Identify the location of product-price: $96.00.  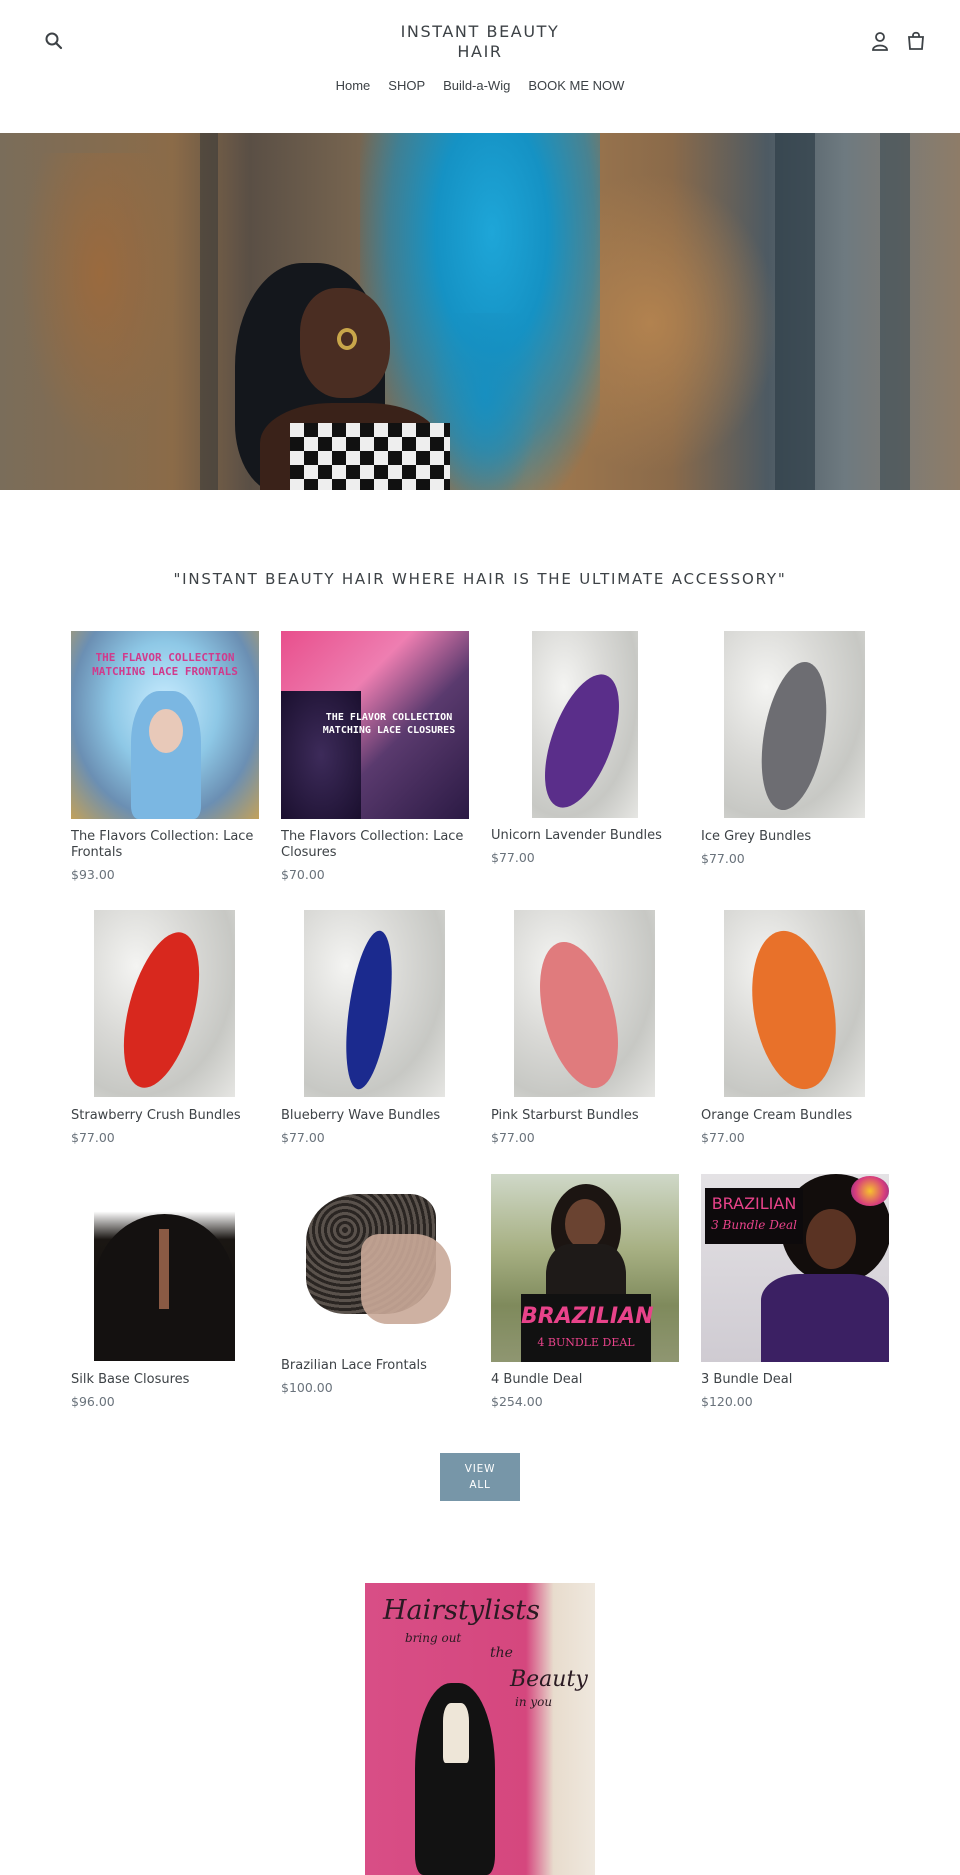
(93, 1401).